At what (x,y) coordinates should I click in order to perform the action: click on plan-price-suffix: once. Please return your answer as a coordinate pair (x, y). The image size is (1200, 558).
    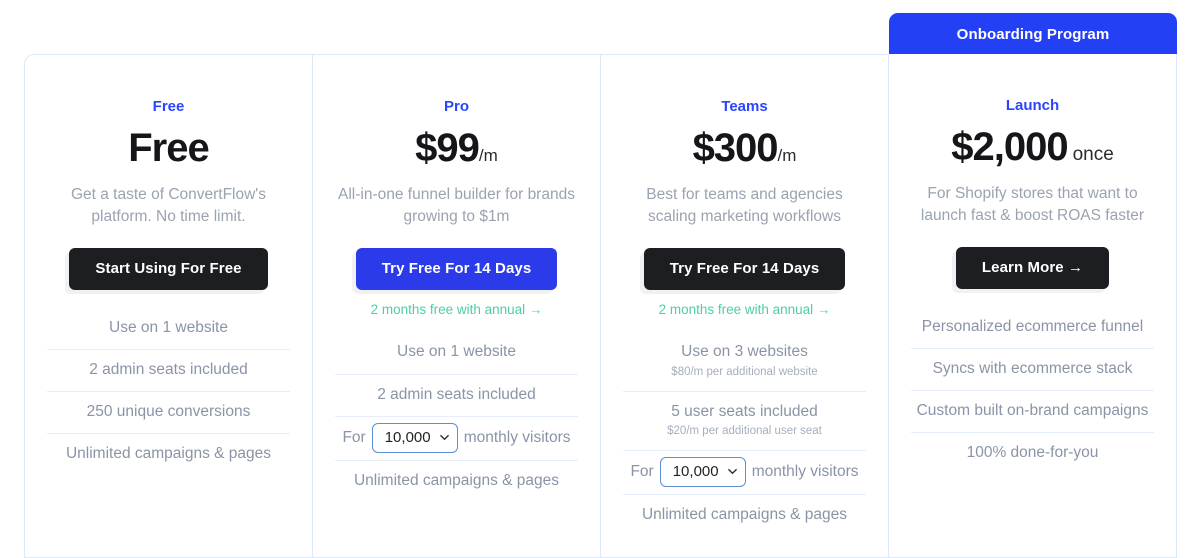
    Looking at the image, I should click on (1093, 154).